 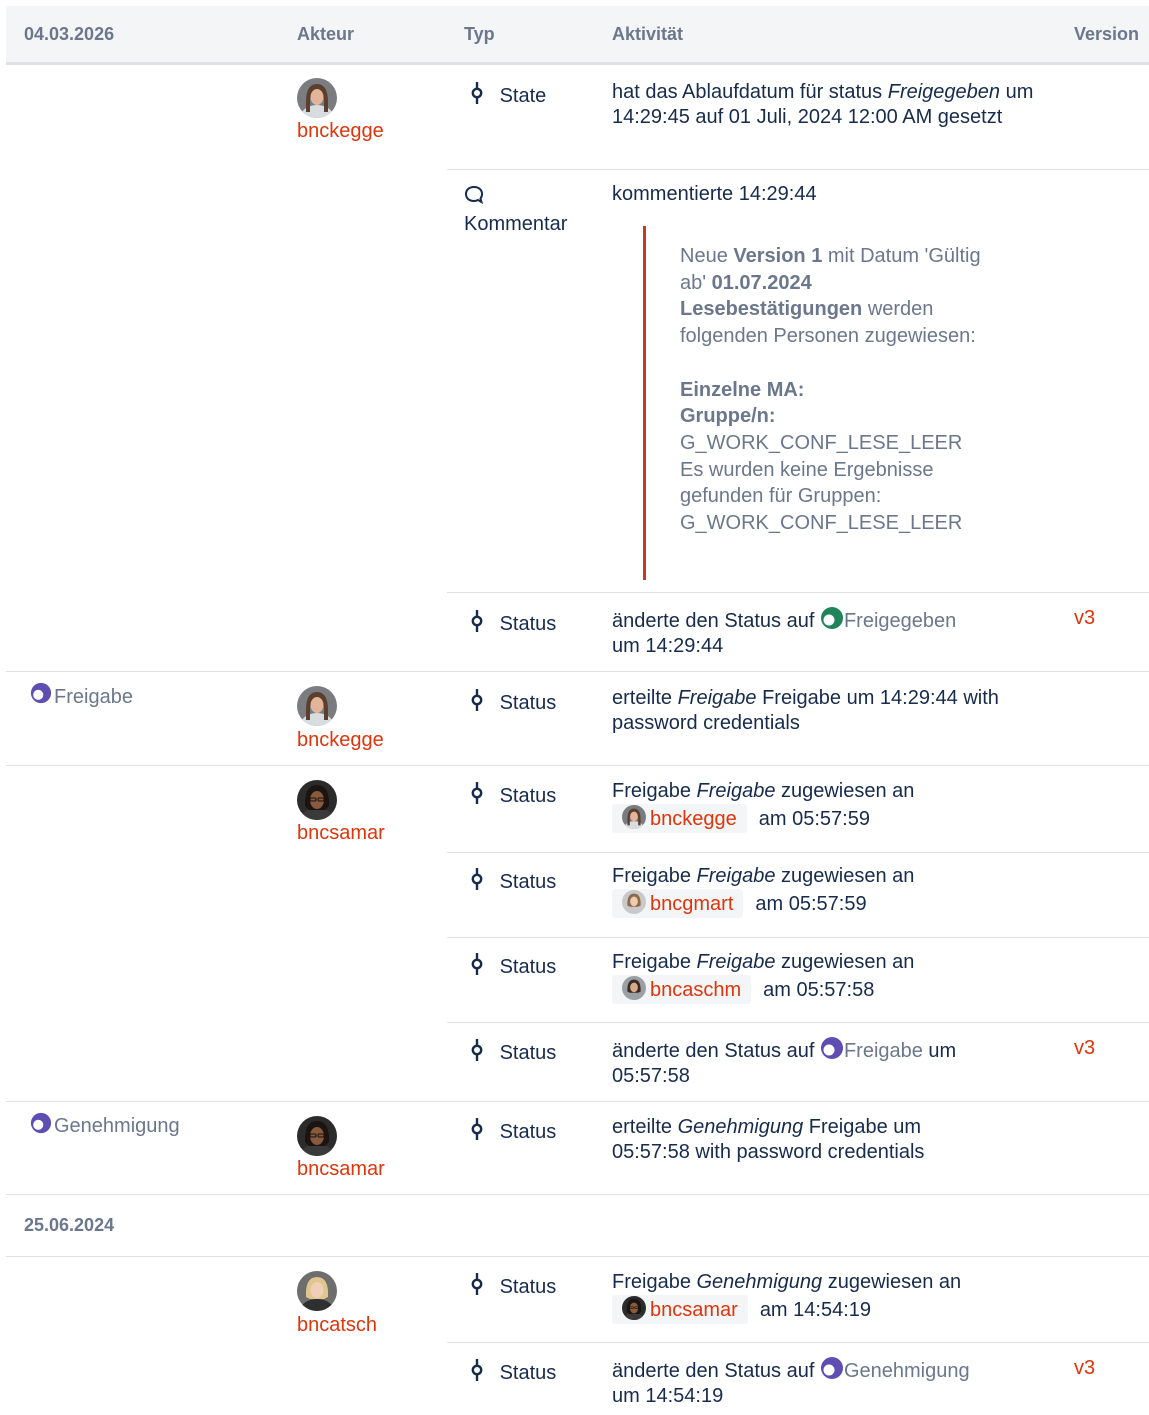 I want to click on column-typ: Typ, so click(x=479, y=34).